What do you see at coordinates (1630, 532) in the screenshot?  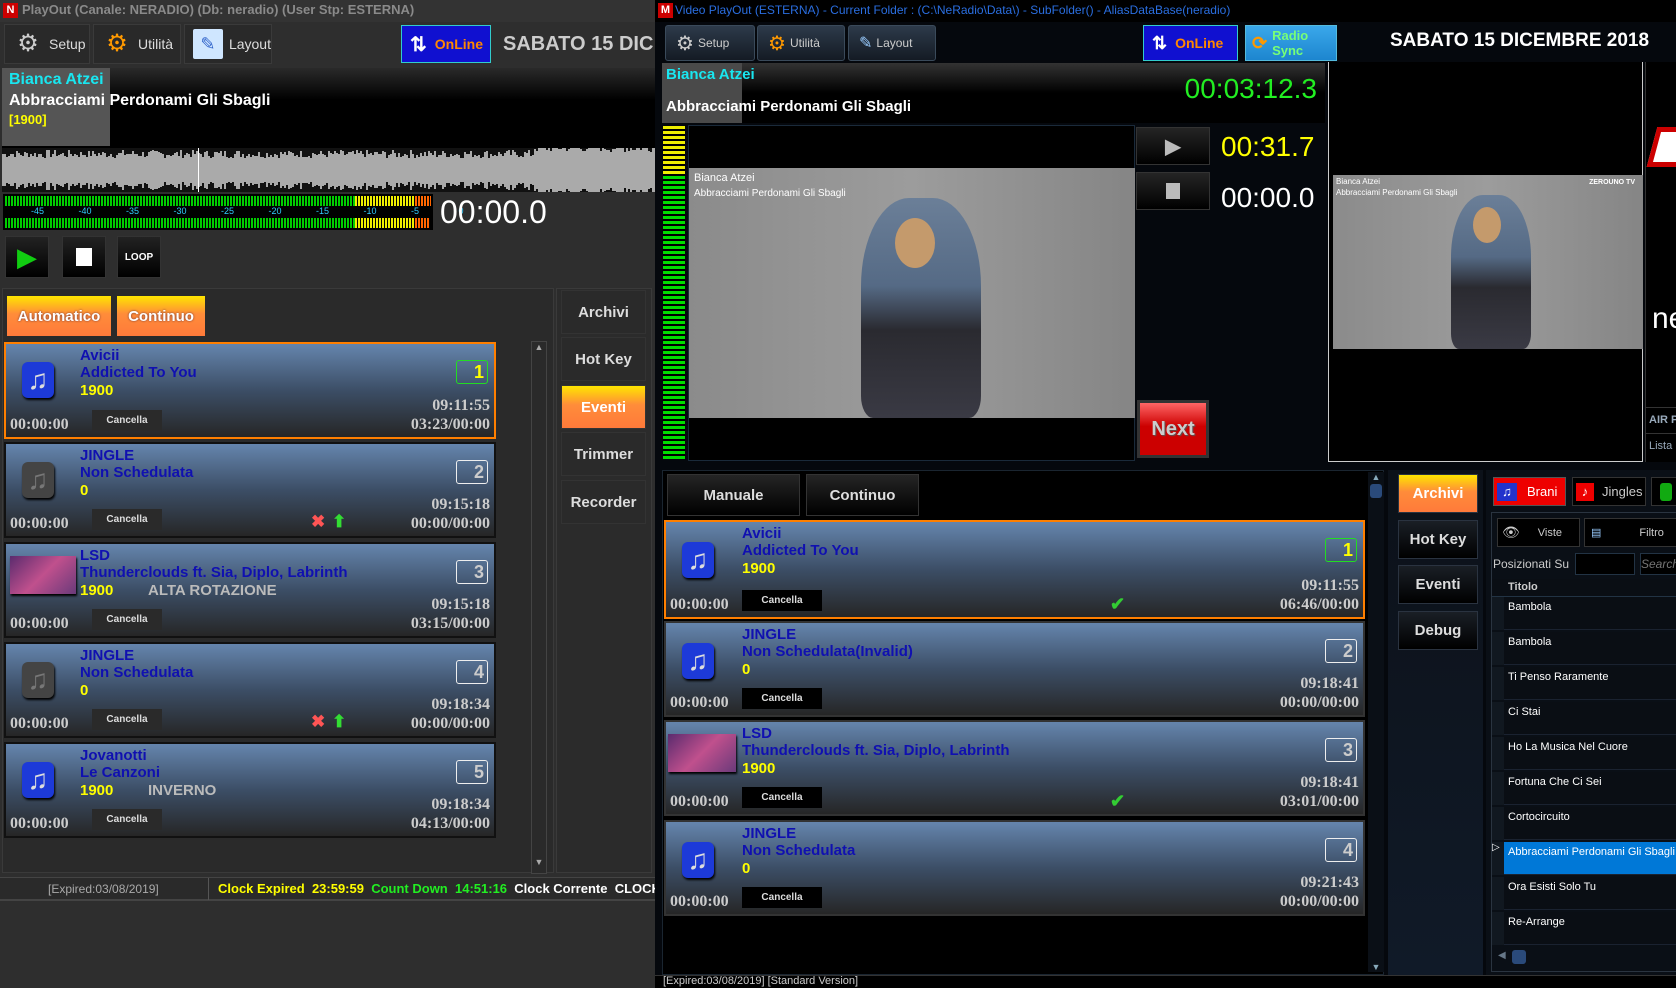 I see `filtro-button: ▤ Filtro` at bounding box center [1630, 532].